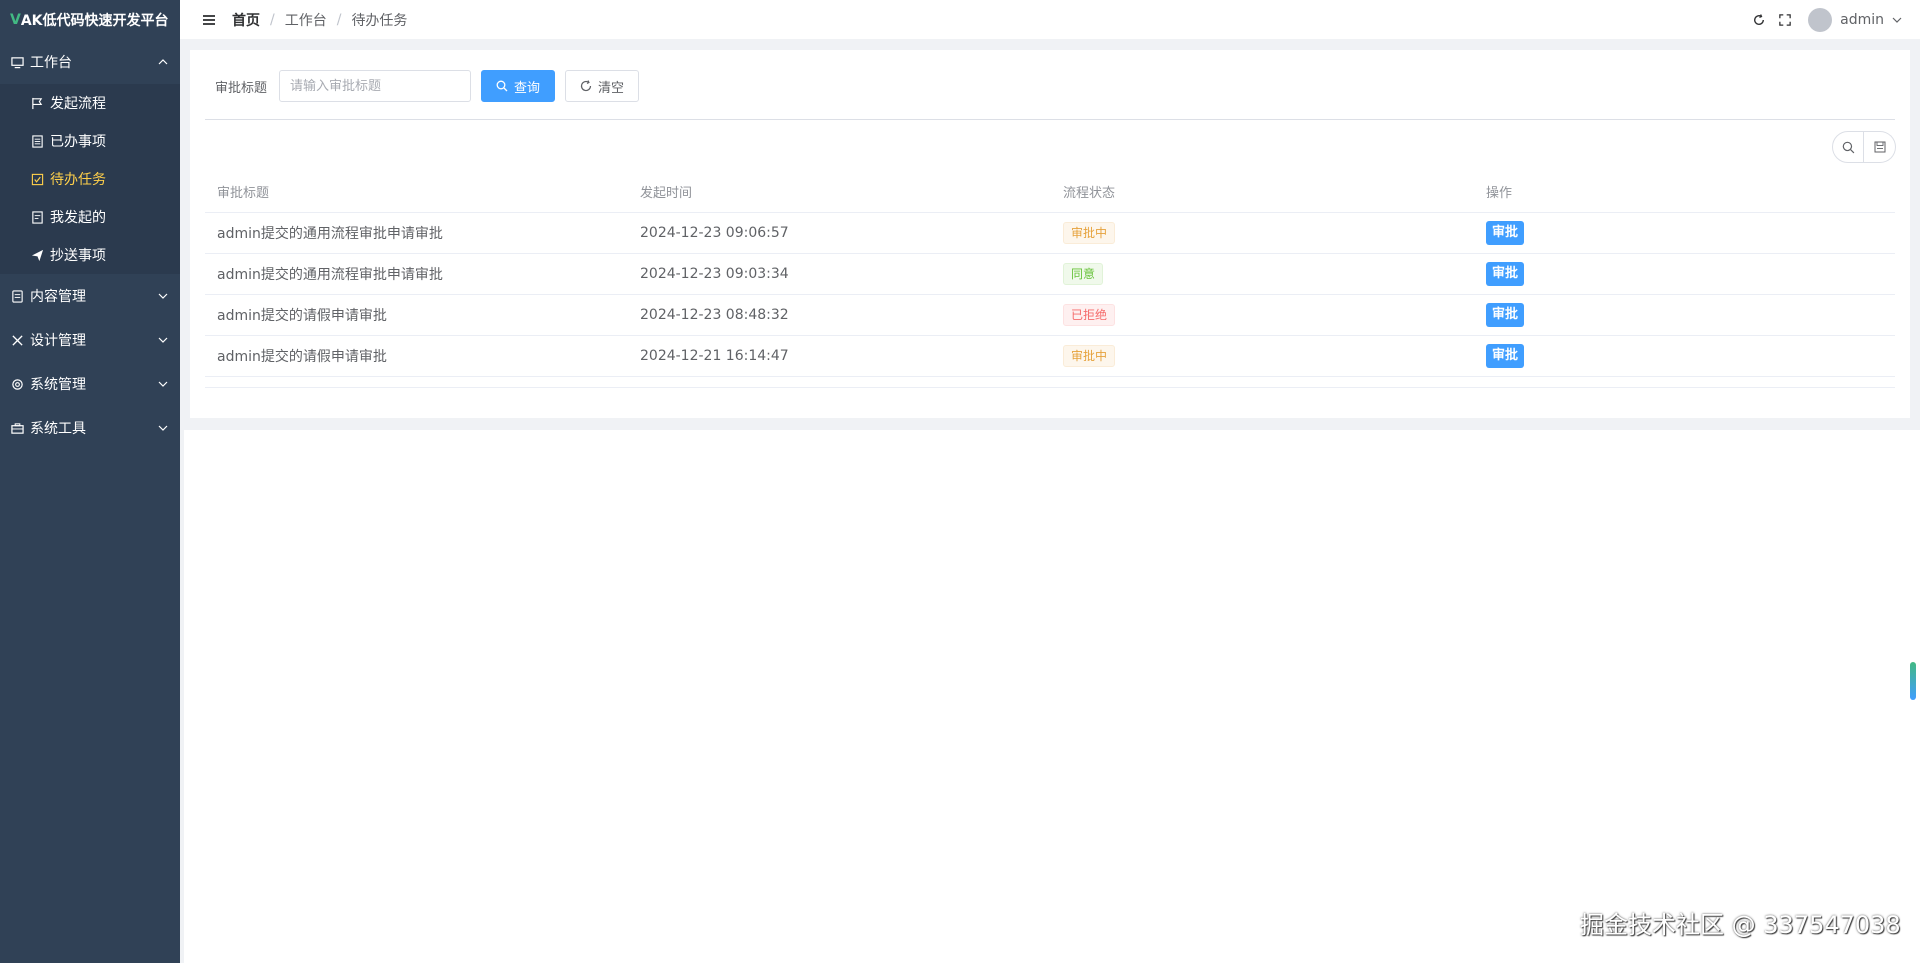 This screenshot has width=1920, height=963. Describe the element at coordinates (58, 385) in the screenshot. I see `menu-group-label: 系统管理` at that location.